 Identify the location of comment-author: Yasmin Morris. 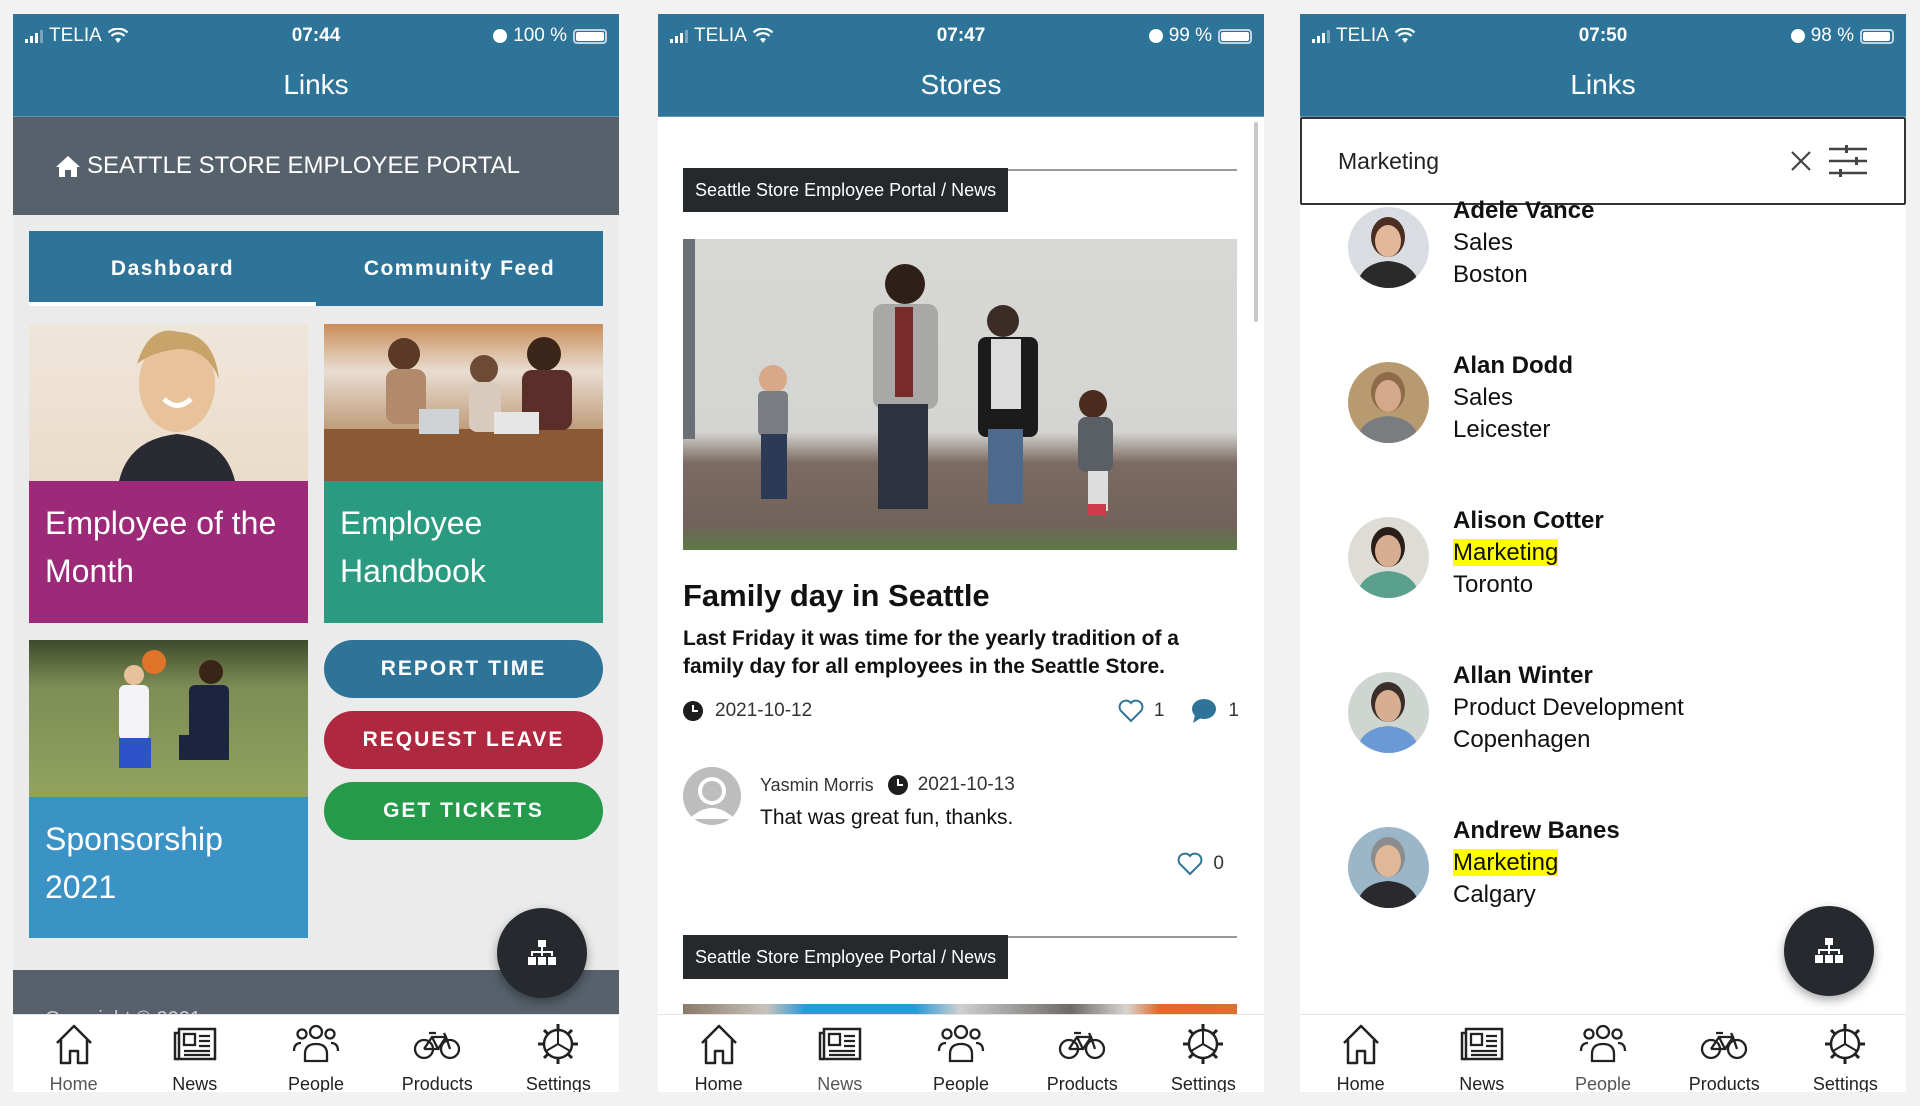
(817, 785).